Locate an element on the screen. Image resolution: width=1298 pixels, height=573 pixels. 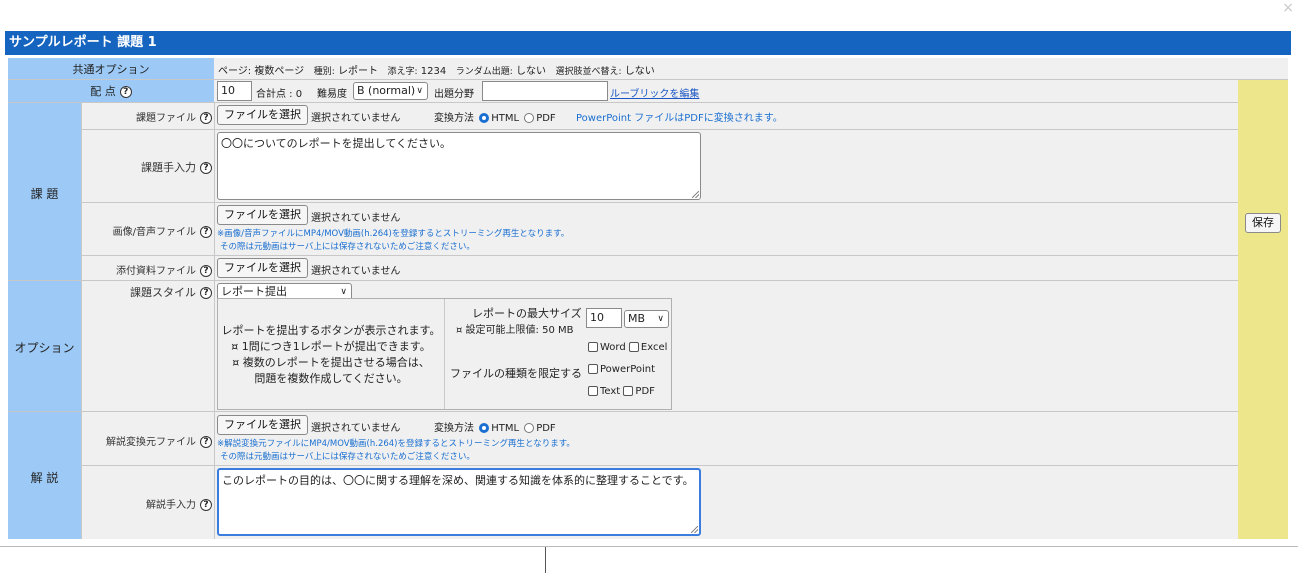
filetype-text-pdf: Text PDF is located at coordinates (621, 391).